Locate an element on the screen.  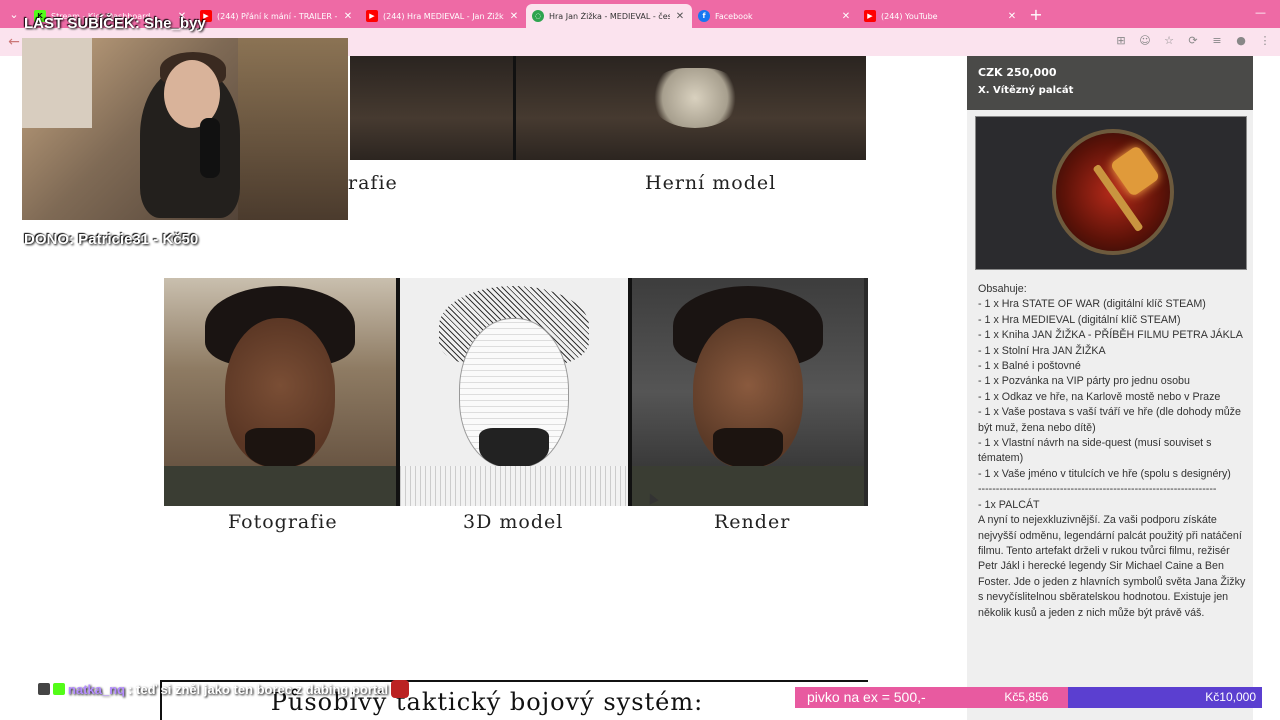
profile-icon: ● is located at coordinates (1241, 40).